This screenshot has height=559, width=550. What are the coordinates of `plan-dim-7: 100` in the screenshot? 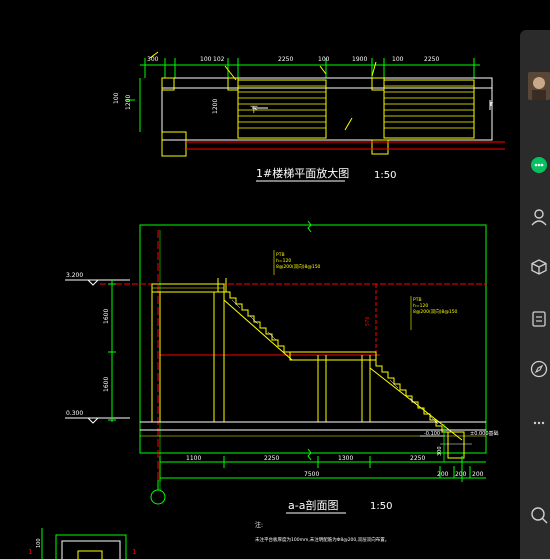 It's located at (398, 59).